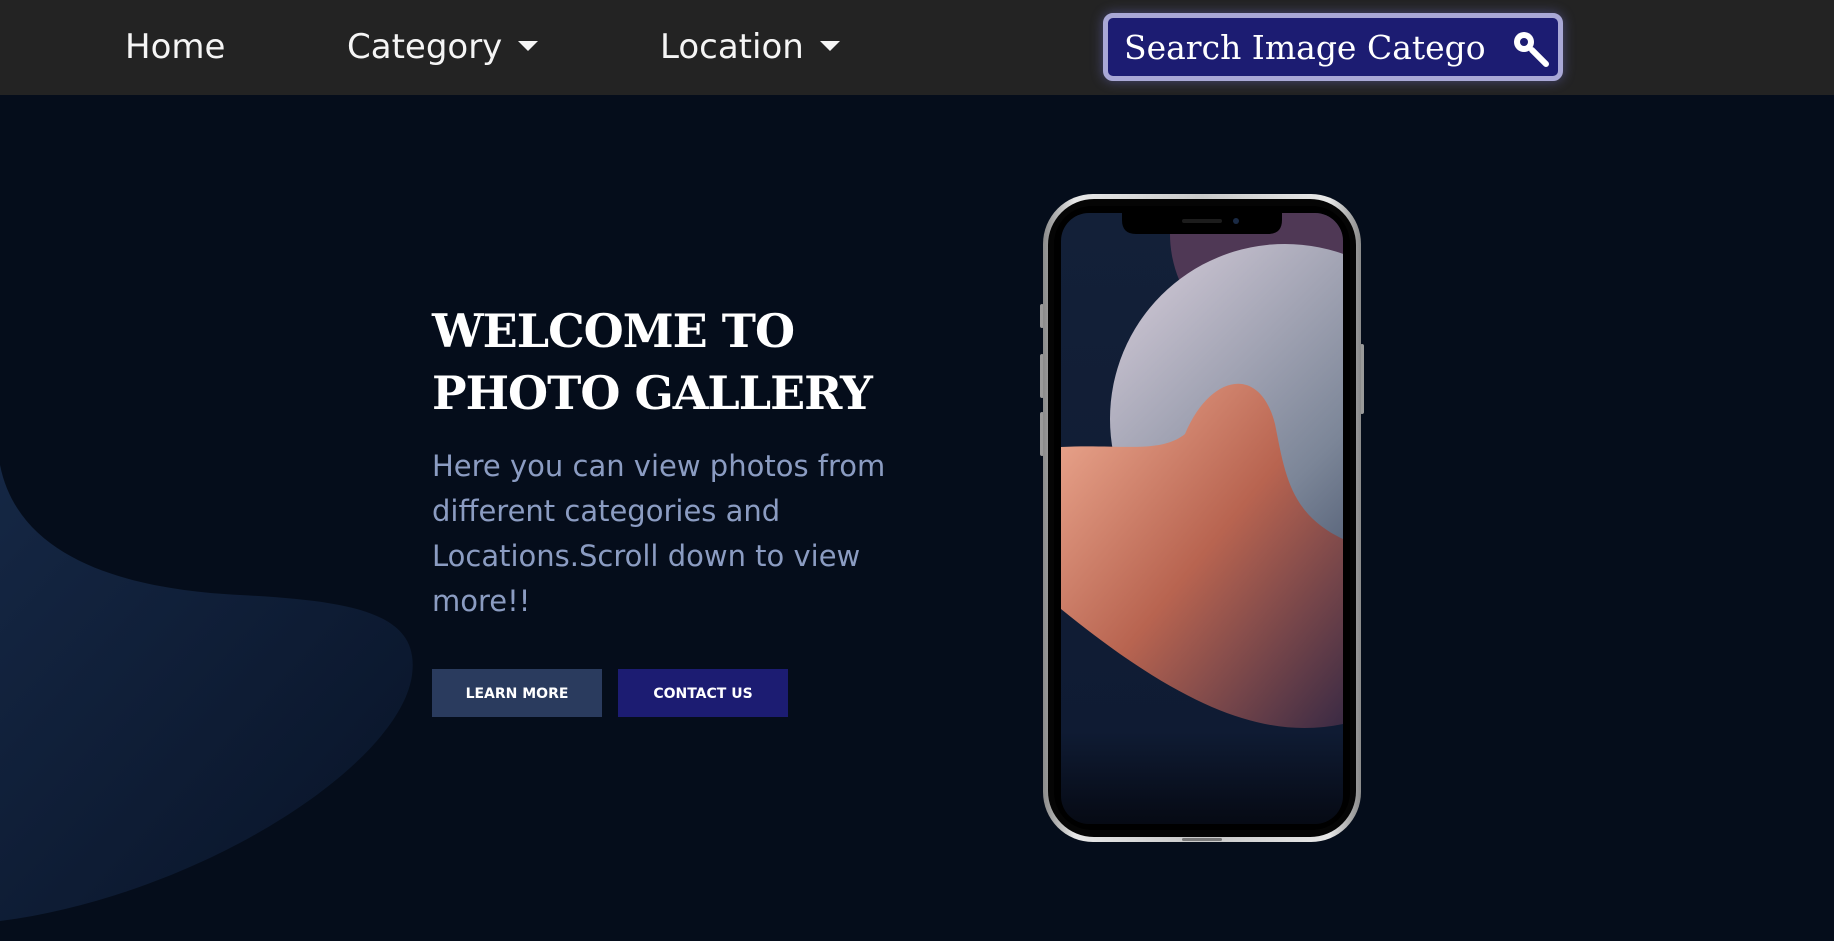 Image resolution: width=1834 pixels, height=941 pixels. What do you see at coordinates (692, 362) in the screenshot?
I see `hero-title: WELCOME TO PHOTO GALLERY` at bounding box center [692, 362].